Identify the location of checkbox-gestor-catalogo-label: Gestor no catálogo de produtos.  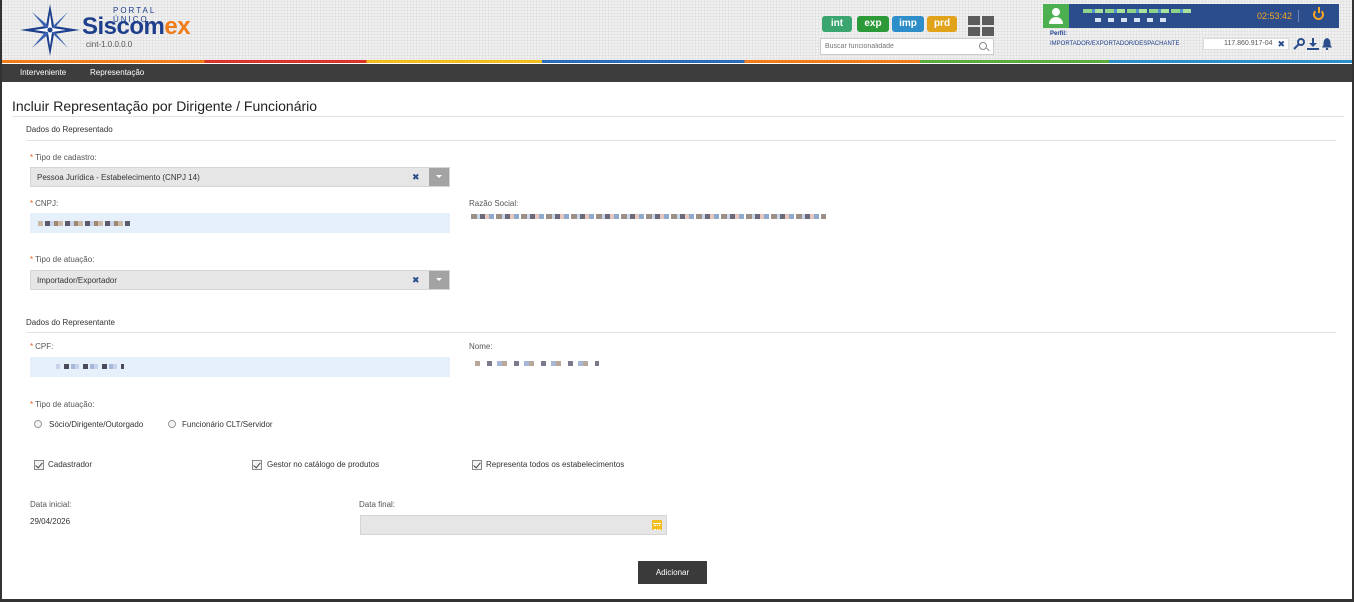
(323, 464).